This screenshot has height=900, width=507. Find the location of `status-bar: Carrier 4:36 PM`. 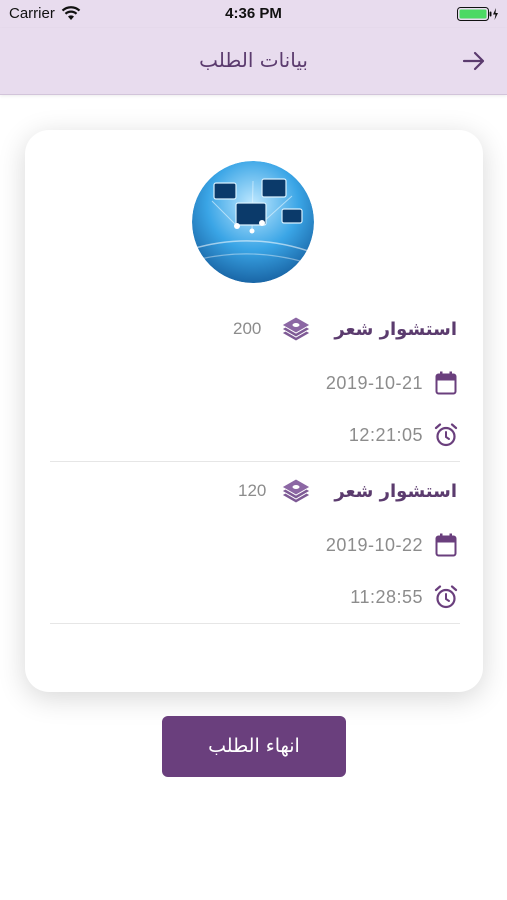

status-bar: Carrier 4:36 PM is located at coordinates (253, 14).